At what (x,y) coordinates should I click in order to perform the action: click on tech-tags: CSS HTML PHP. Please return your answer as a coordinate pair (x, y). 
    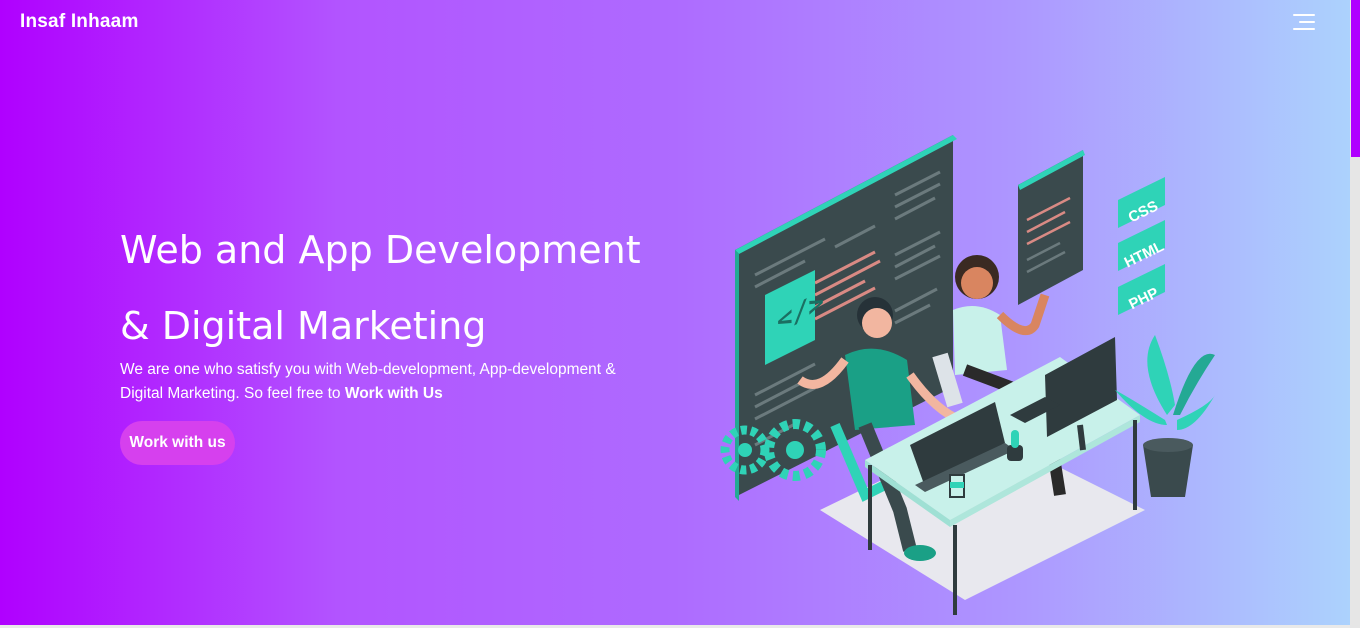
    Looking at the image, I should click on (1142, 246).